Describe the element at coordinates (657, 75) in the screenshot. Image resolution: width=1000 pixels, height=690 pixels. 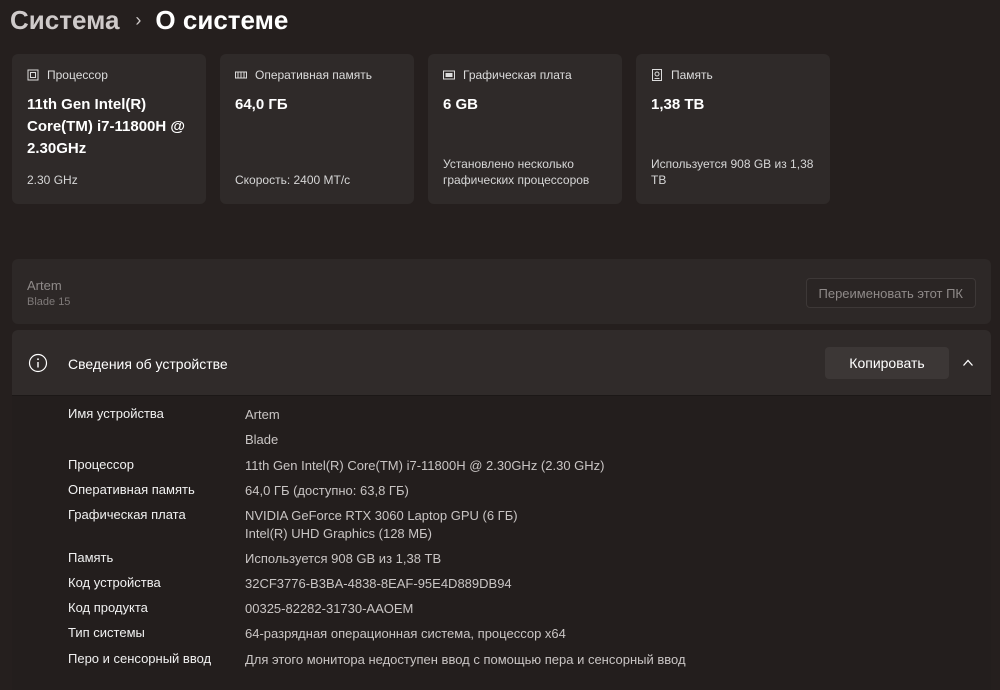
I see `storage-icon` at that location.